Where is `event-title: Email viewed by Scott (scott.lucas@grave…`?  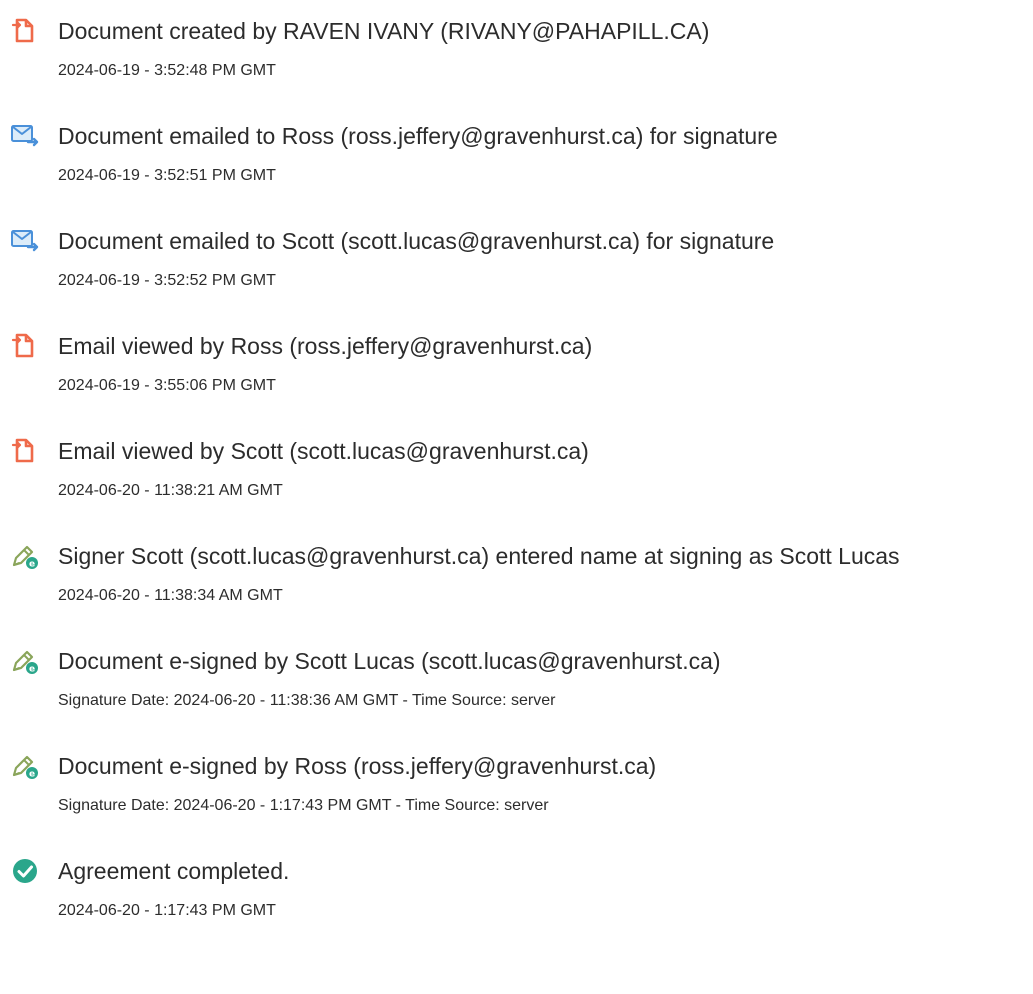 event-title: Email viewed by Scott (scott.lucas@grave… is located at coordinates (323, 451).